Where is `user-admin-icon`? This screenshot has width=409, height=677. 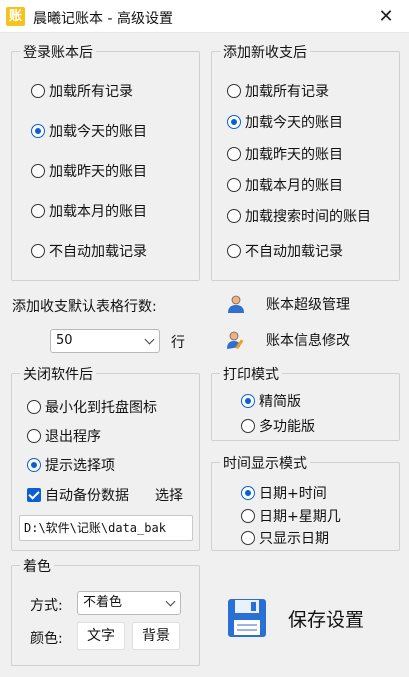 user-admin-icon is located at coordinates (236, 304).